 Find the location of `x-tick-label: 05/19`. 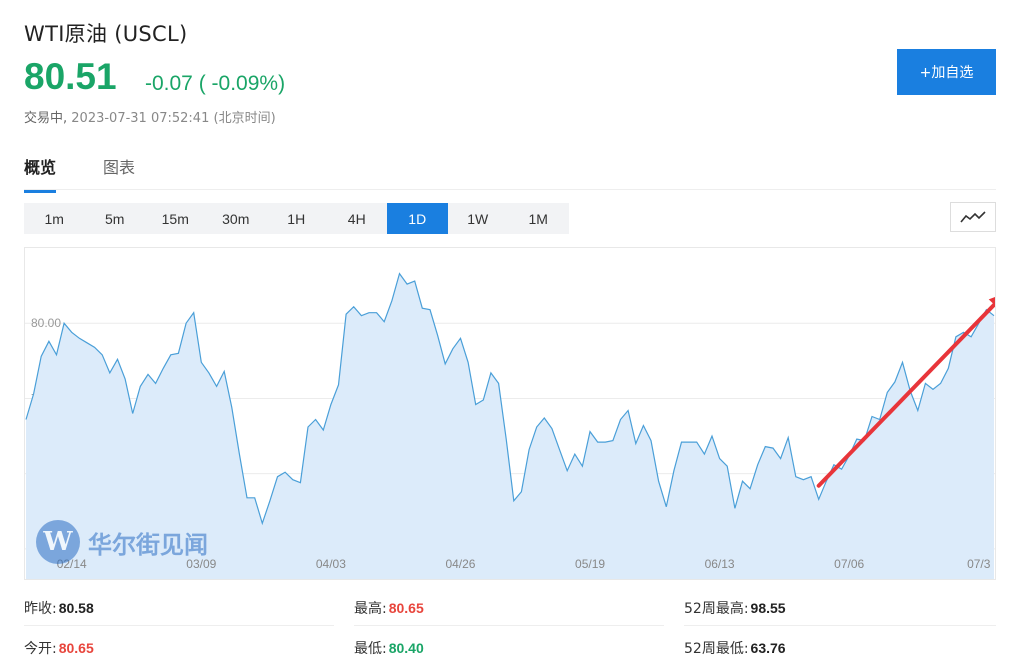

x-tick-label: 05/19 is located at coordinates (590, 564).